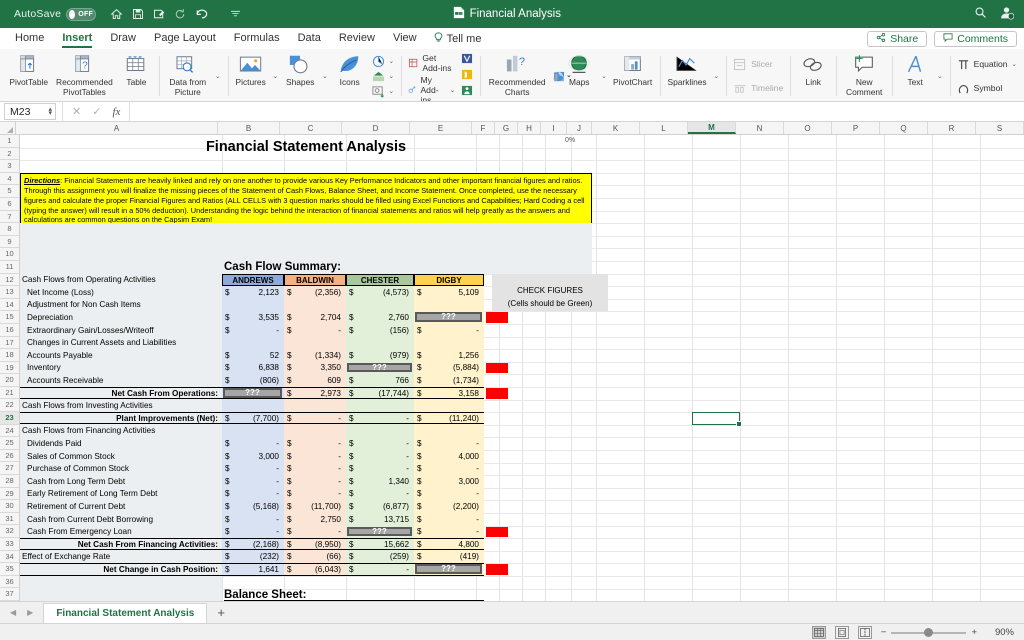 Image resolution: width=1024 pixels, height=640 pixels. I want to click on col-header-C: C, so click(311, 128).